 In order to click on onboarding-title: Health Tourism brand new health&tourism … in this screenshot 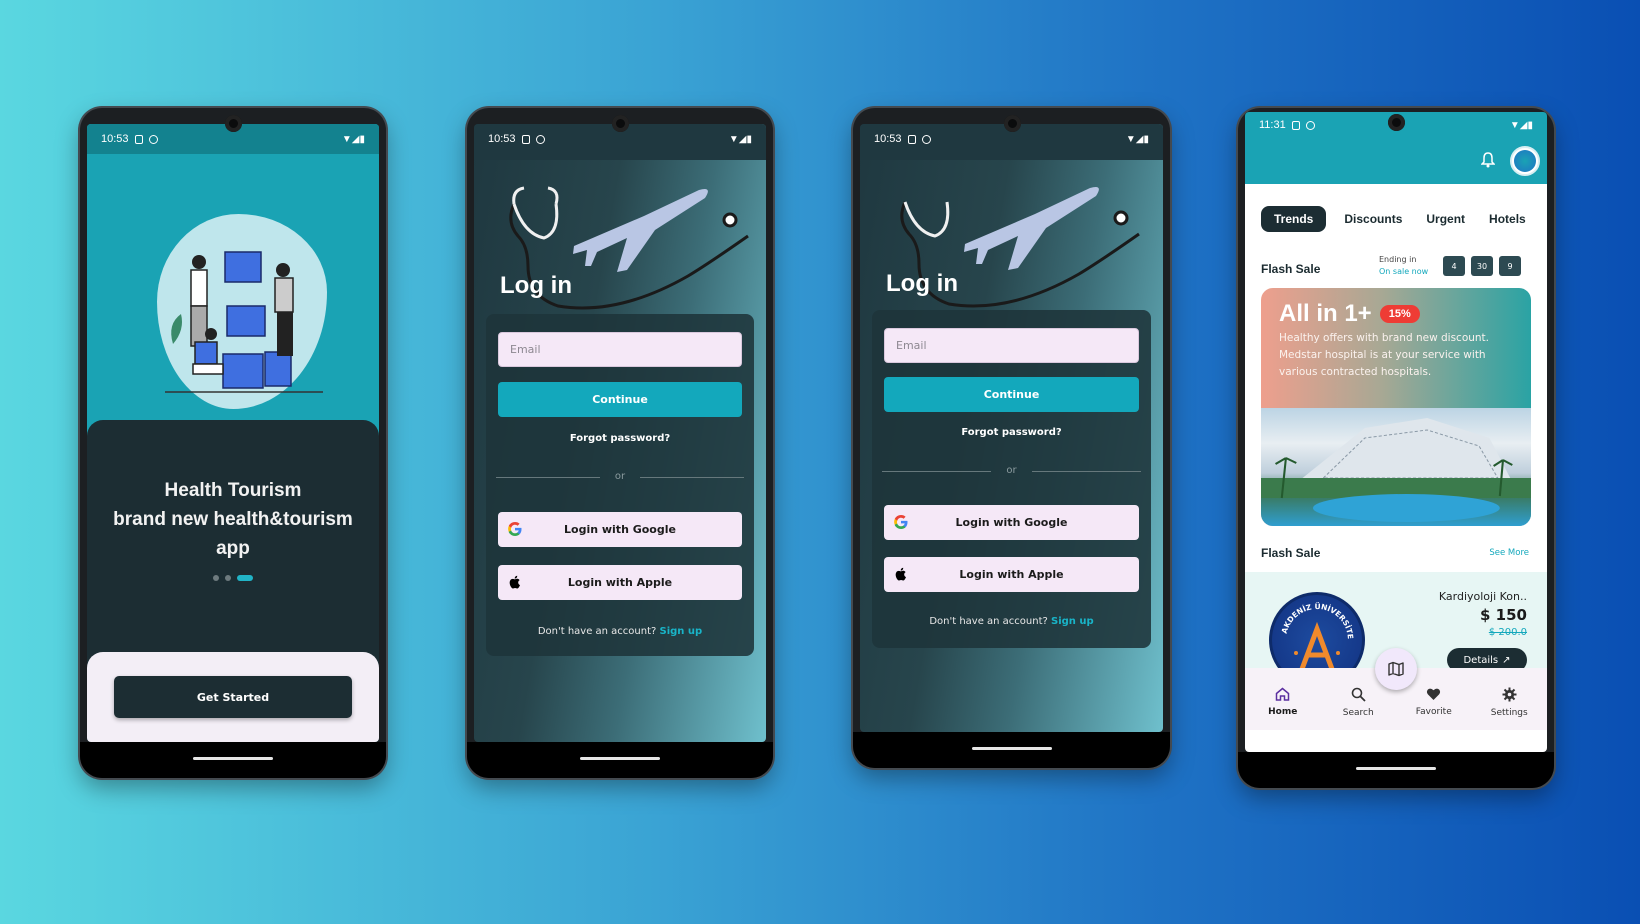, I will do `click(233, 519)`.